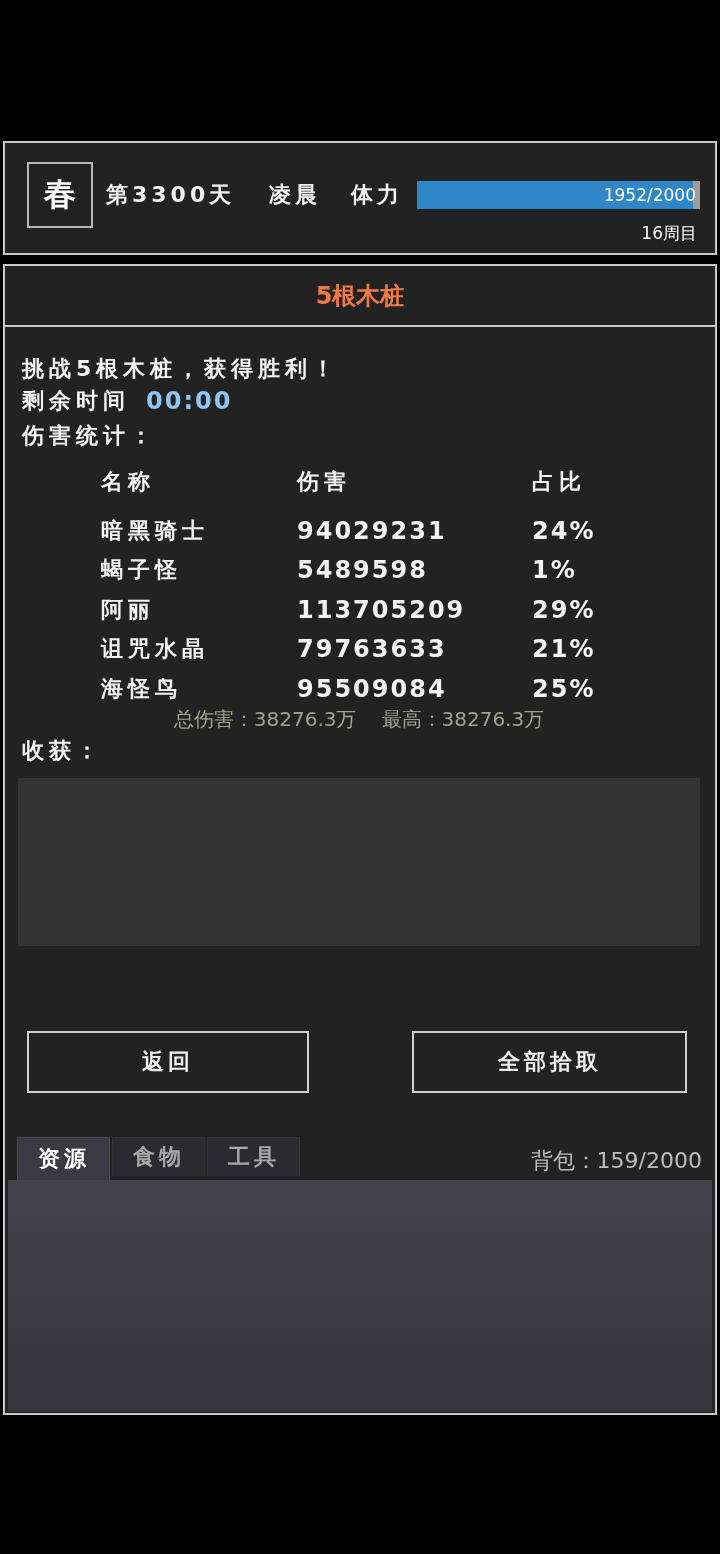 The height and width of the screenshot is (1554, 720). I want to click on cycle-counter: 16周目, so click(669, 233).